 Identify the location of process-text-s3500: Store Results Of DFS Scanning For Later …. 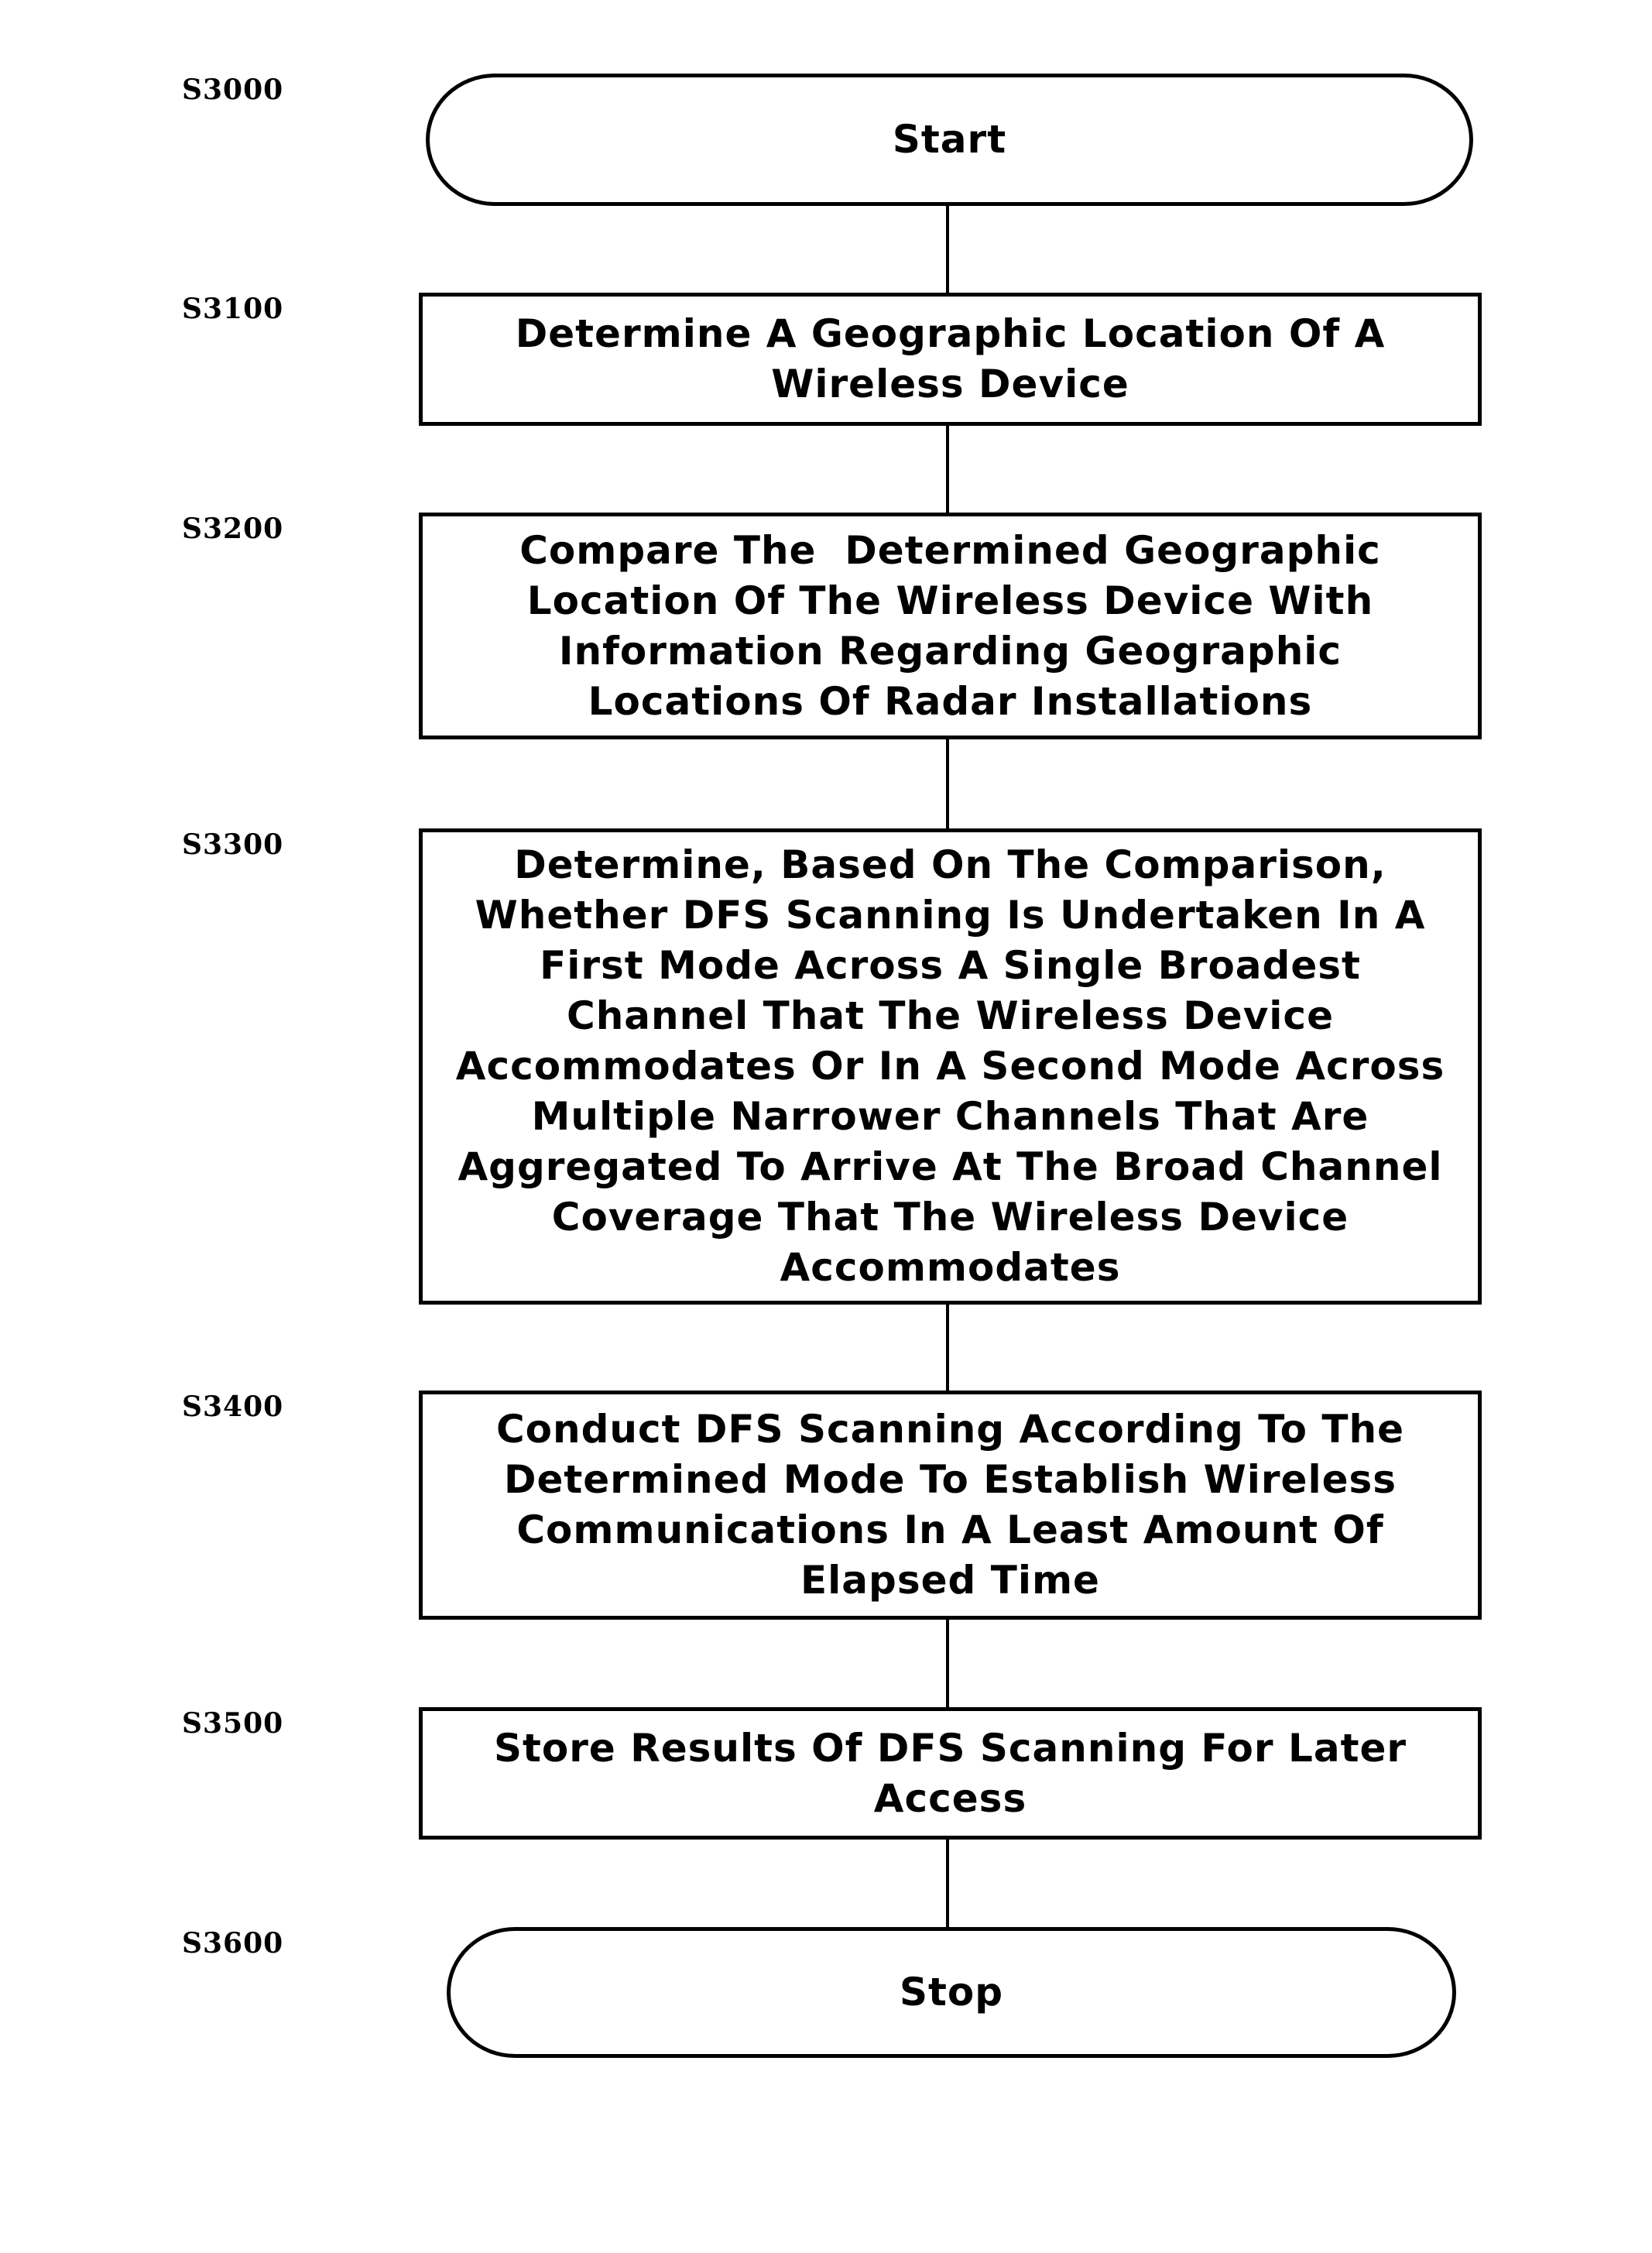
(950, 1773).